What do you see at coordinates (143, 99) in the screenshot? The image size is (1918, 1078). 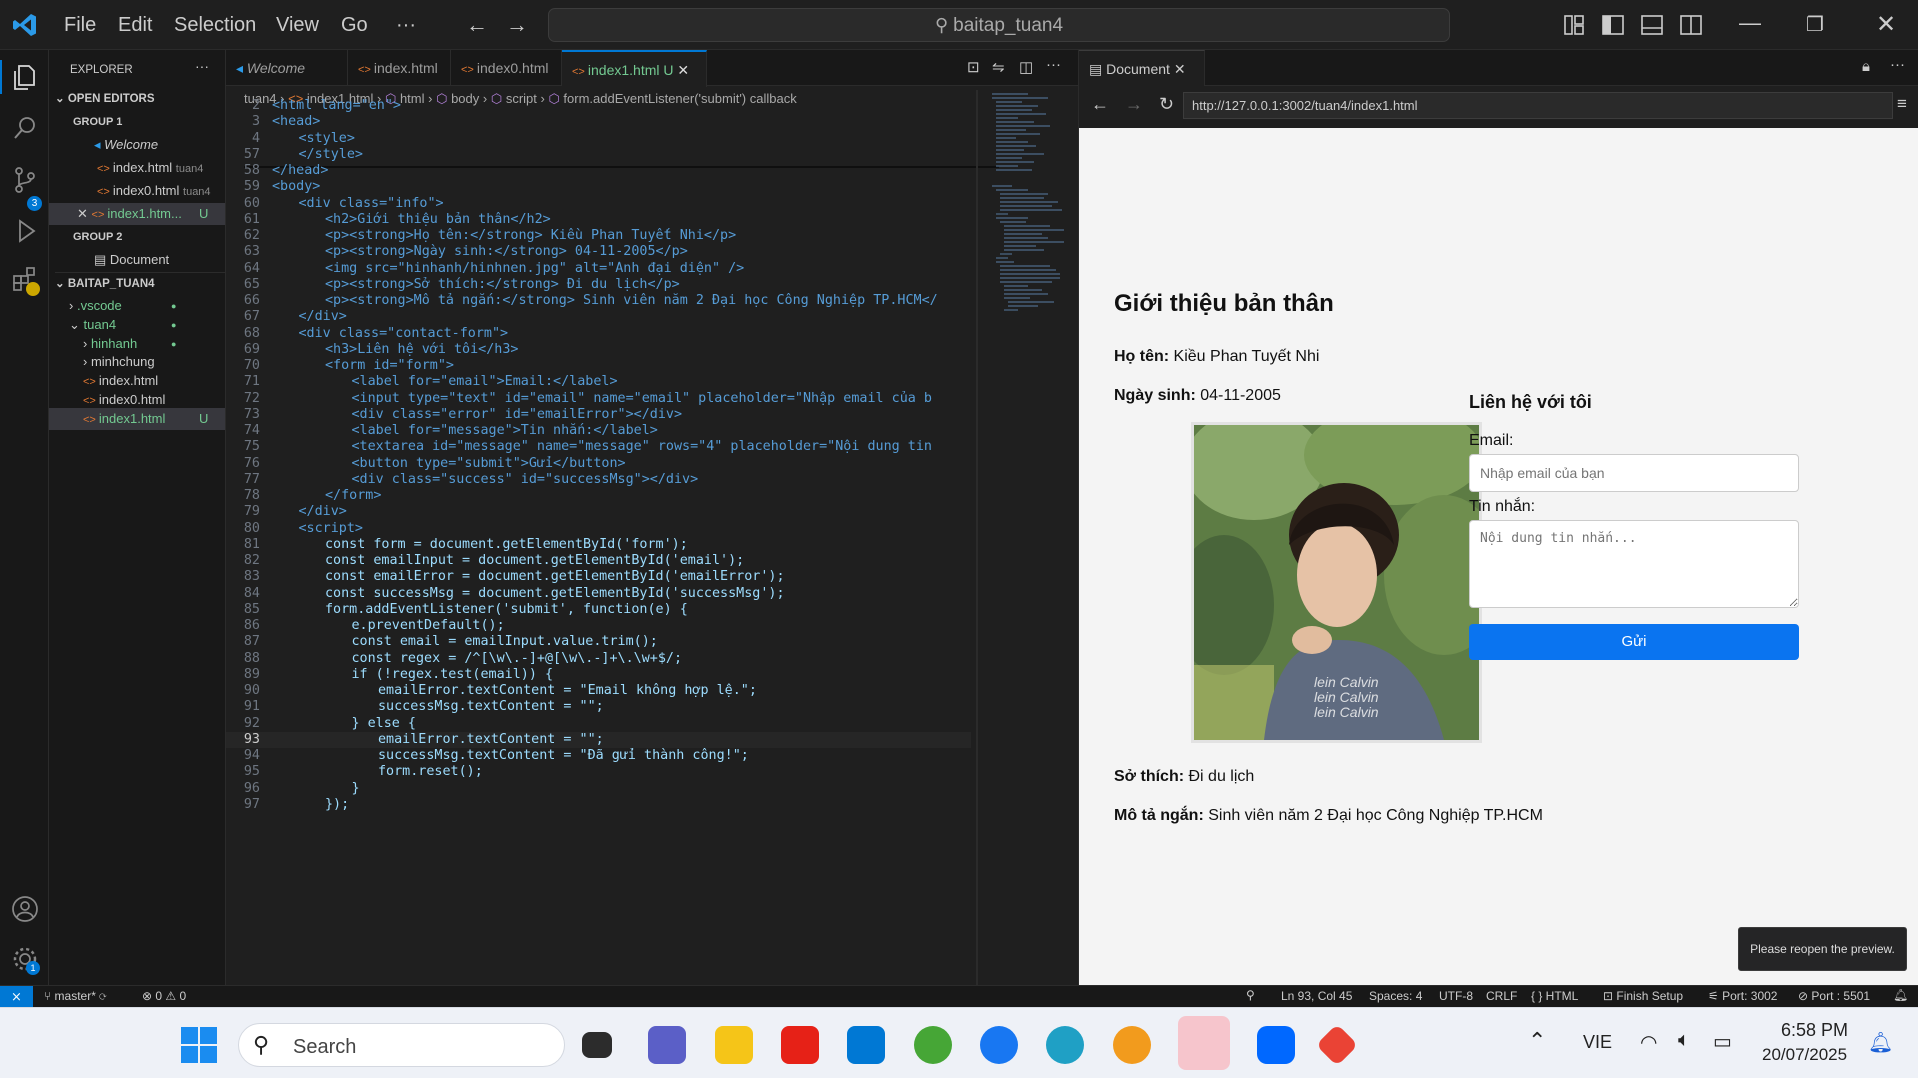 I see `open-editors-header: ⌄ OPEN EDITORS` at bounding box center [143, 99].